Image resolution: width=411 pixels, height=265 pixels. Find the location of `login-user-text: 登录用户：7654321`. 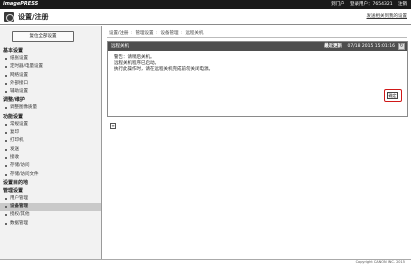

login-user-text: 登录用户：7654321 is located at coordinates (371, 4).